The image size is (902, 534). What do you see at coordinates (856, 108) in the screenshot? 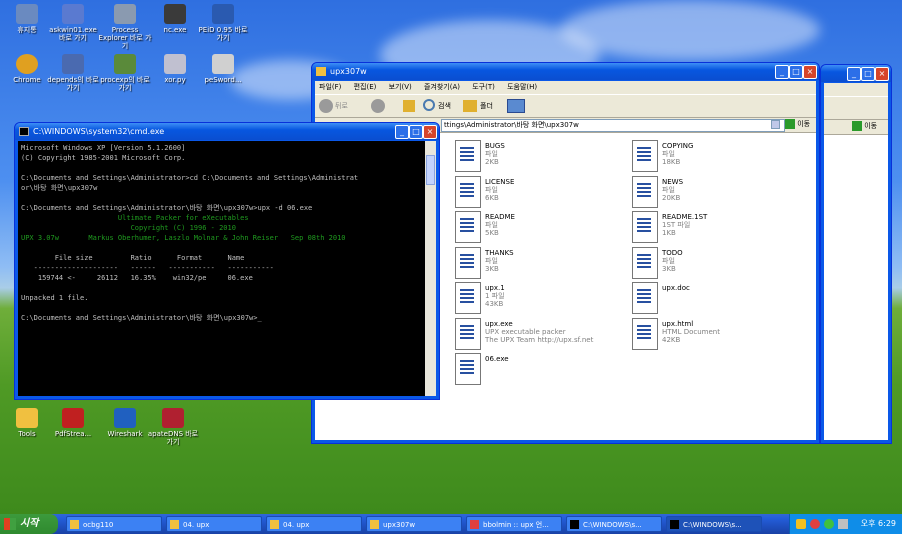
I see `toolbar` at bounding box center [856, 108].